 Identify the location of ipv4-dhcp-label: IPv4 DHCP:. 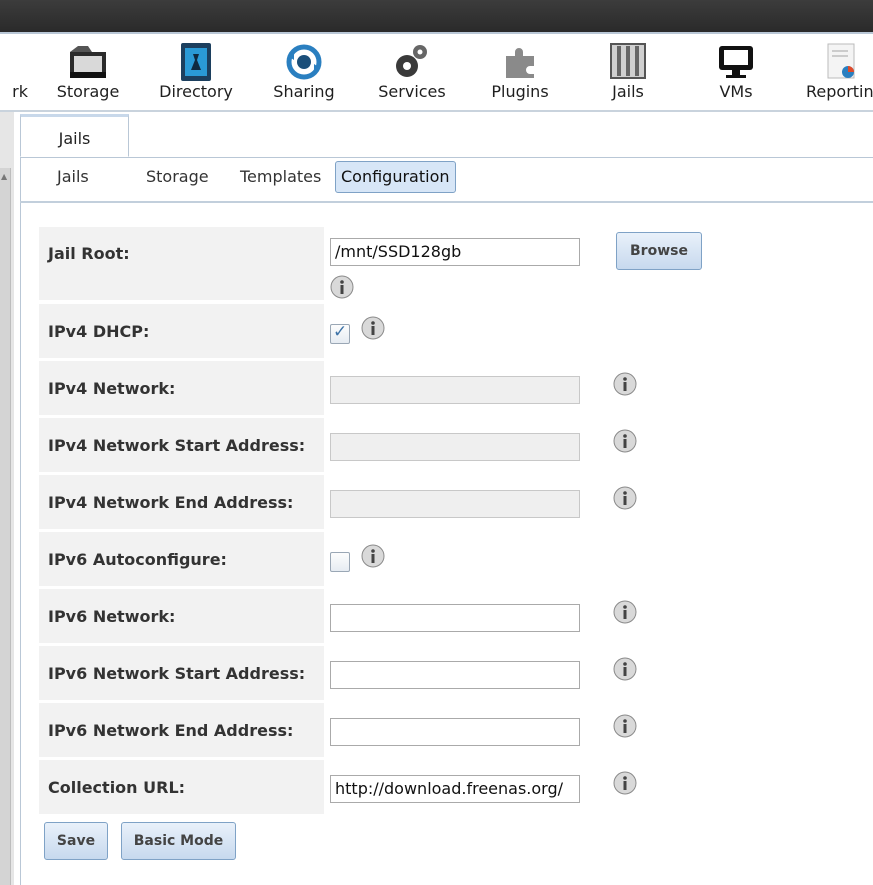
(99, 331).